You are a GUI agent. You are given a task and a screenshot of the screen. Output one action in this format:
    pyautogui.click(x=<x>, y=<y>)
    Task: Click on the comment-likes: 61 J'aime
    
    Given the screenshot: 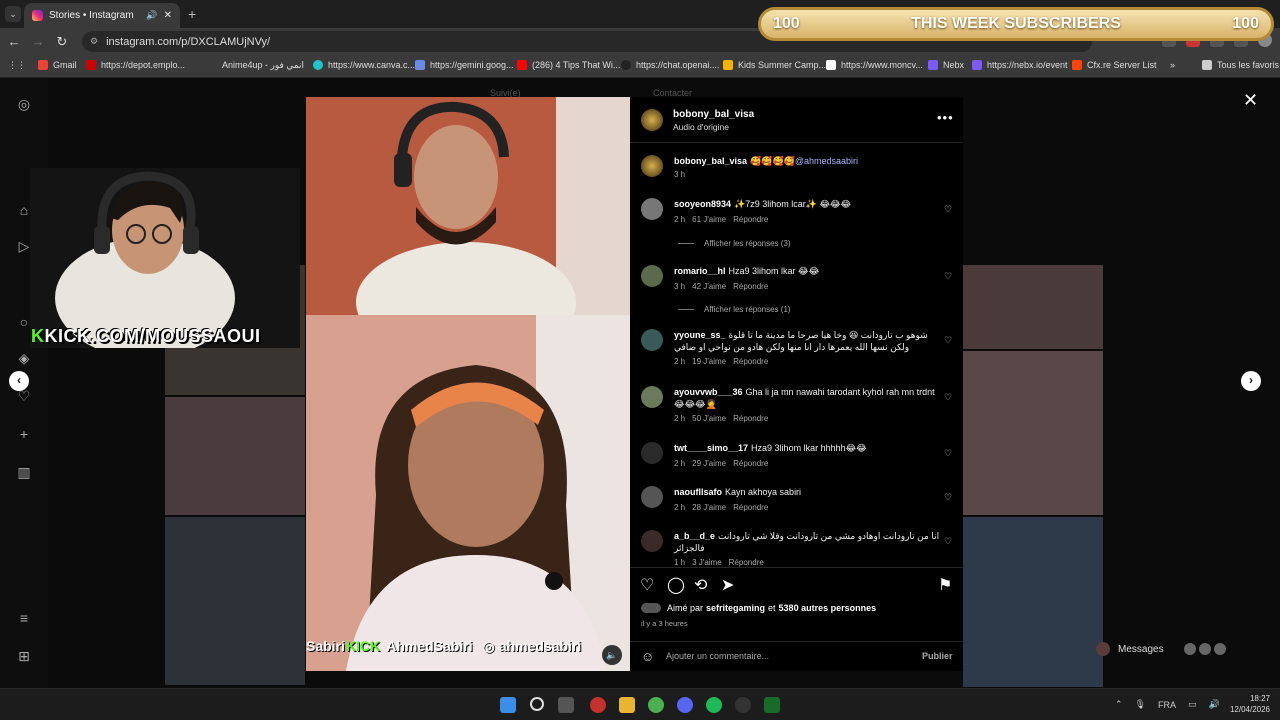 What is the action you would take?
    pyautogui.click(x=709, y=219)
    